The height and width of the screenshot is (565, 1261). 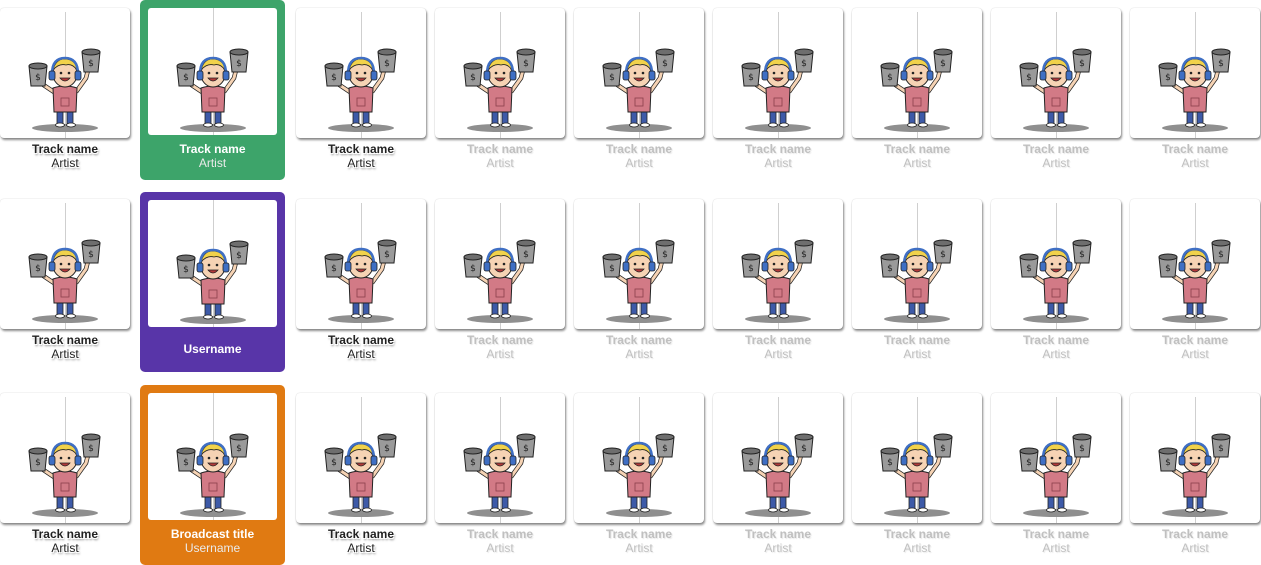 I want to click on highlight-card-tracks: Track name Artist, so click(x=212, y=90).